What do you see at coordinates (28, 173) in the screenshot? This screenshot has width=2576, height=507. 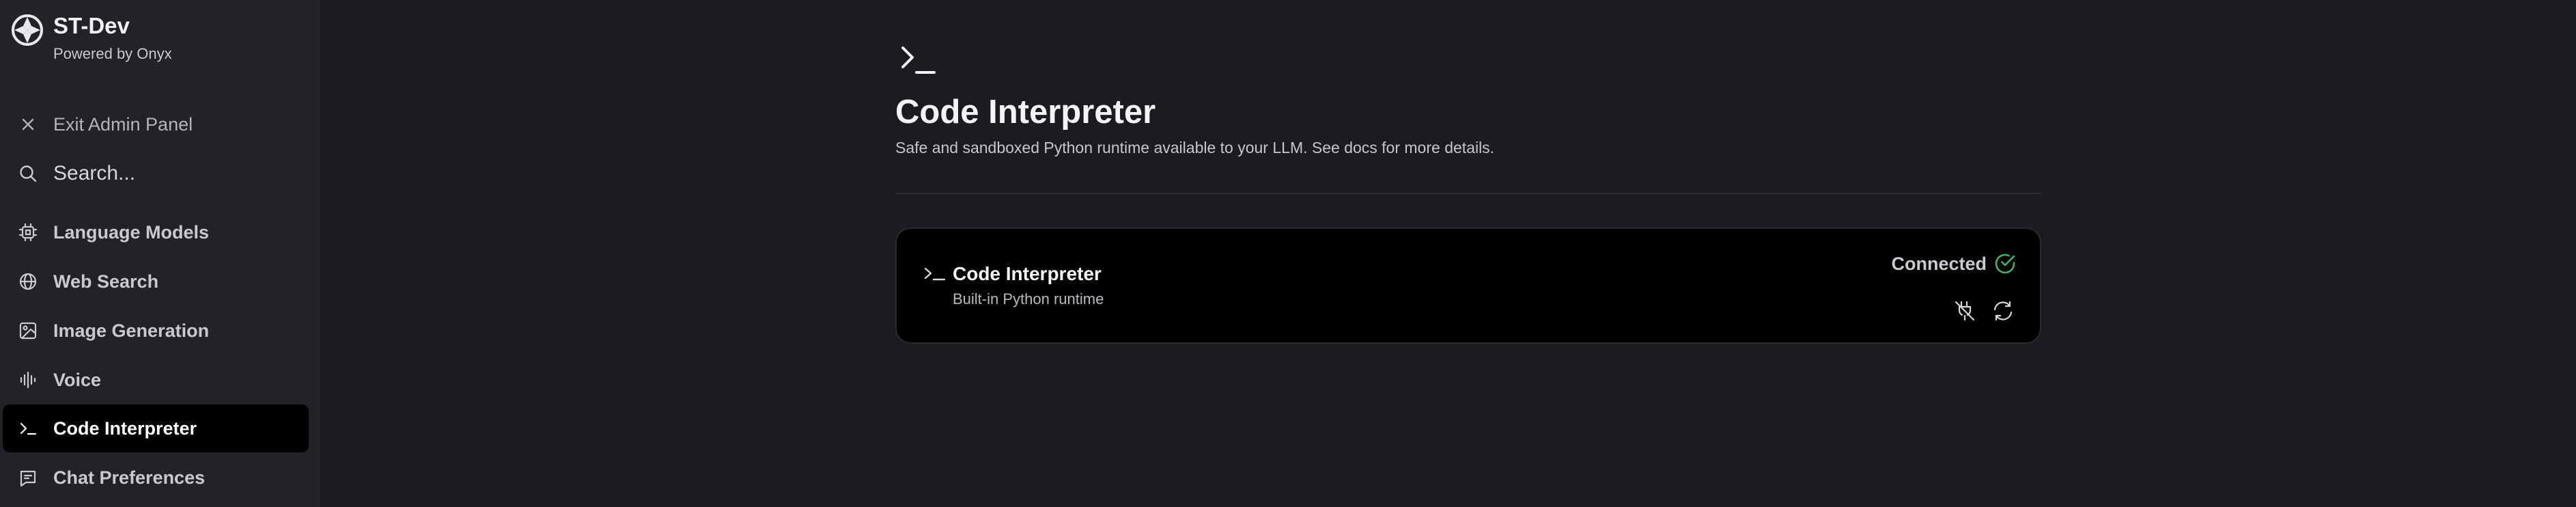 I see `search-icon` at bounding box center [28, 173].